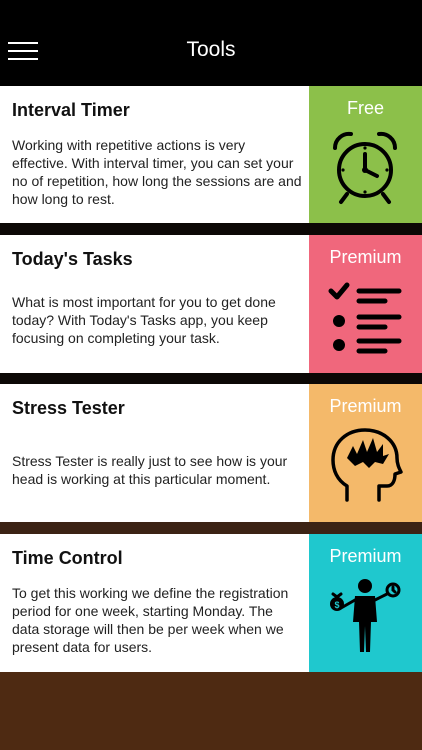 Image resolution: width=422 pixels, height=750 pixels. I want to click on page-title: Tools, so click(211, 49).